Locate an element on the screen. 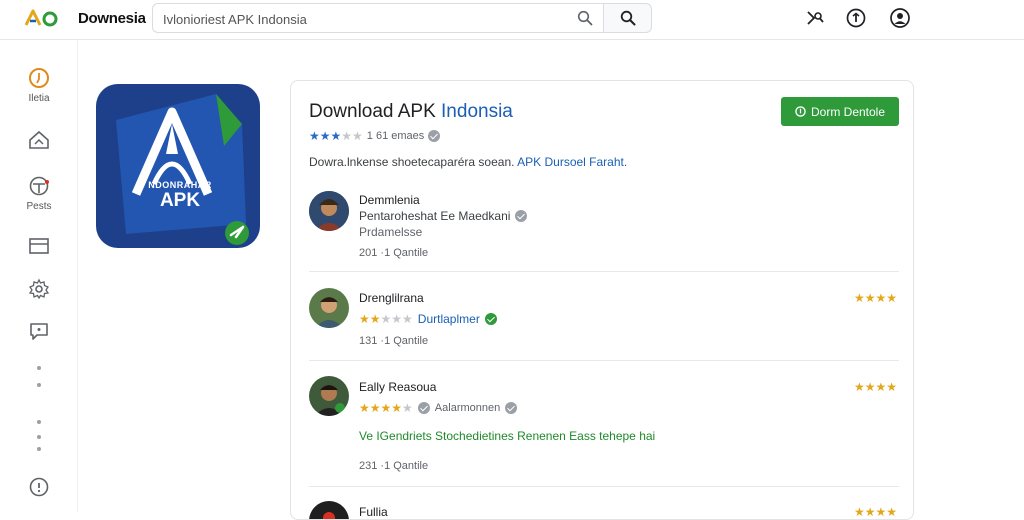 This screenshot has height=520, width=1024. help-icon is located at coordinates (39, 487).